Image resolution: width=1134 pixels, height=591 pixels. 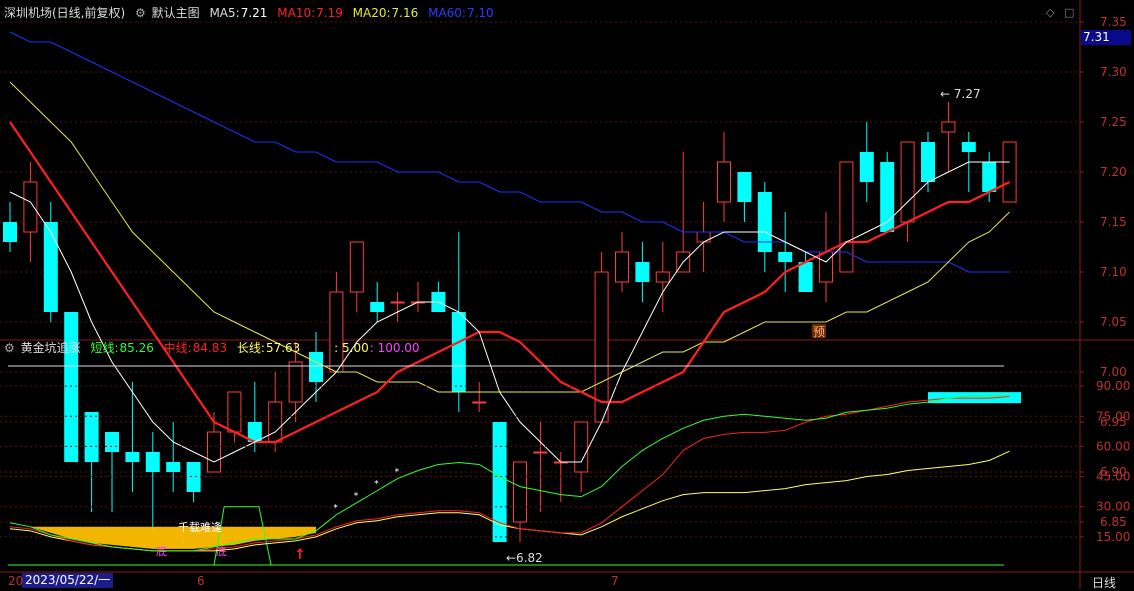 I want to click on low-price-label: ←6.82, so click(x=524, y=558).